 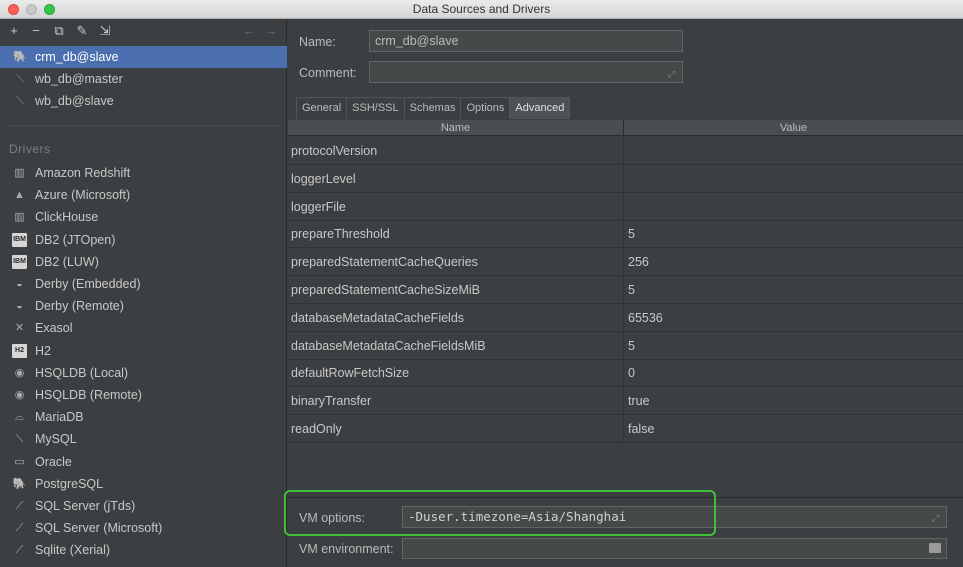 What do you see at coordinates (143, 217) in the screenshot?
I see `driver-item: ▥ ClickHouse` at bounding box center [143, 217].